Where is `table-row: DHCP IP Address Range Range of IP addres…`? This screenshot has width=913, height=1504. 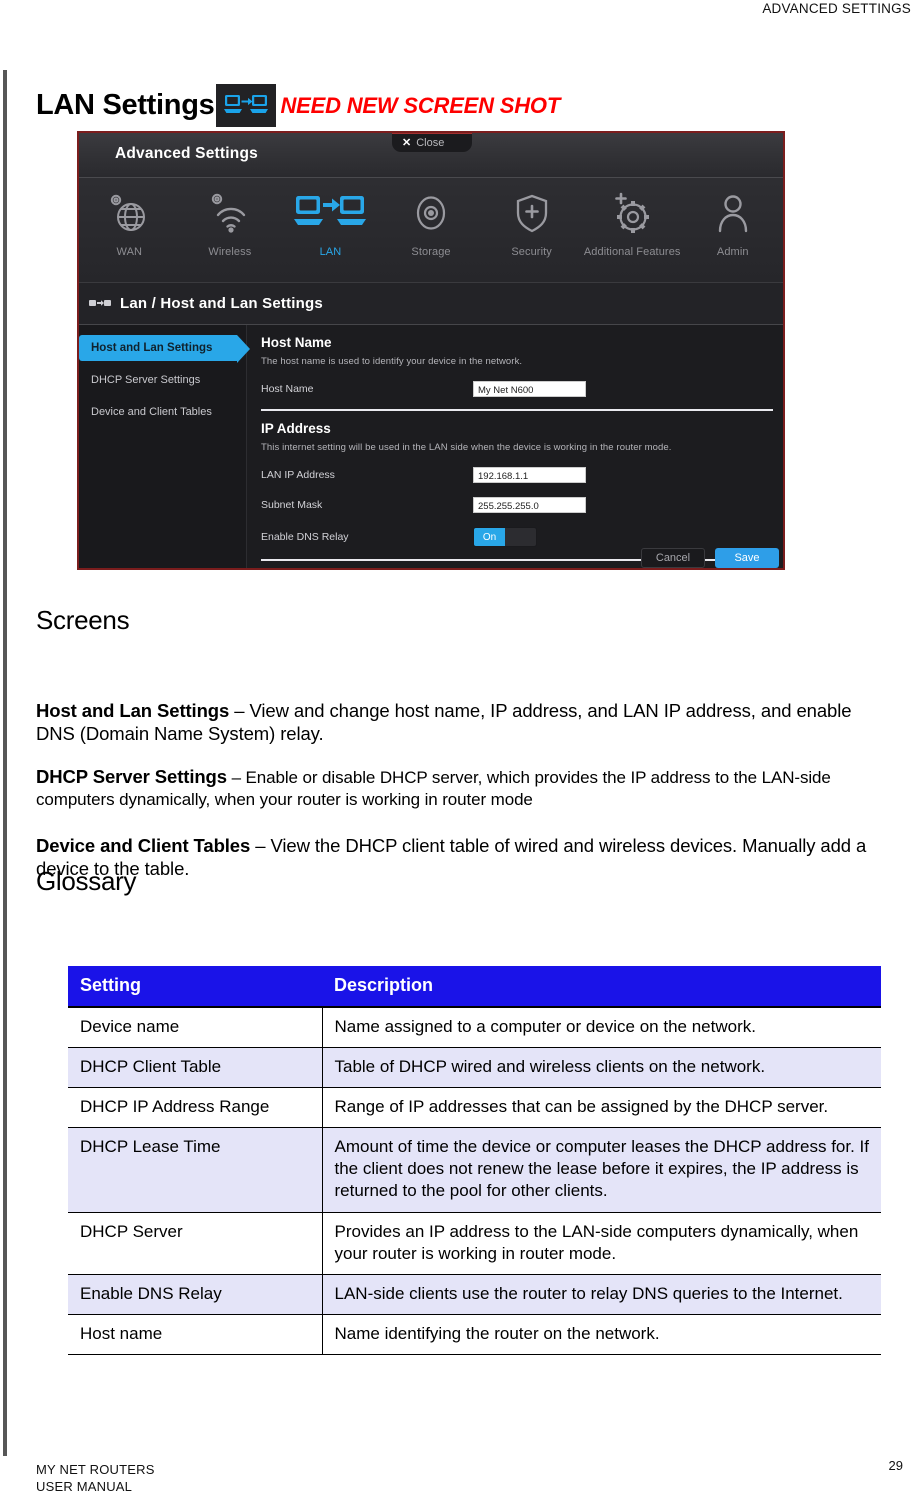 table-row: DHCP IP Address Range Range of IP addres… is located at coordinates (474, 1107).